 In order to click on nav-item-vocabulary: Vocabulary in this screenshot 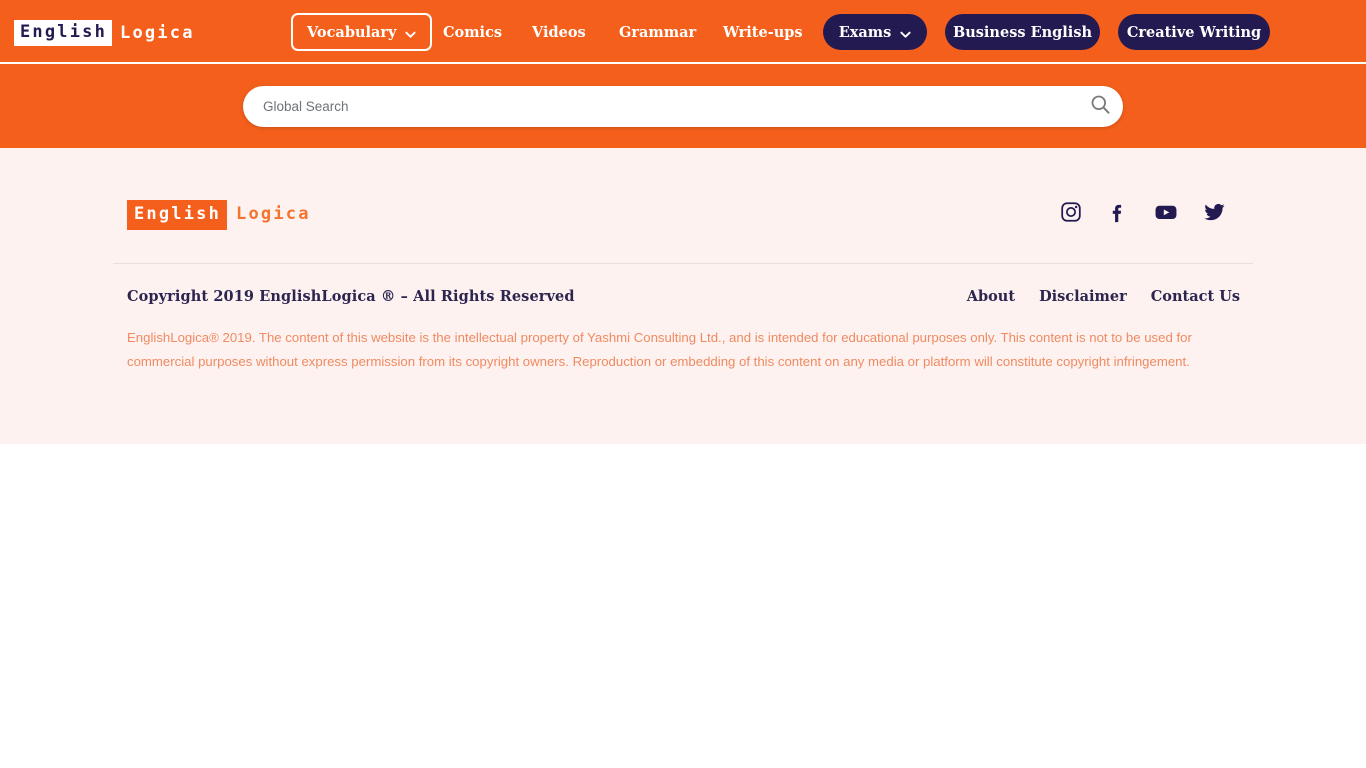, I will do `click(362, 32)`.